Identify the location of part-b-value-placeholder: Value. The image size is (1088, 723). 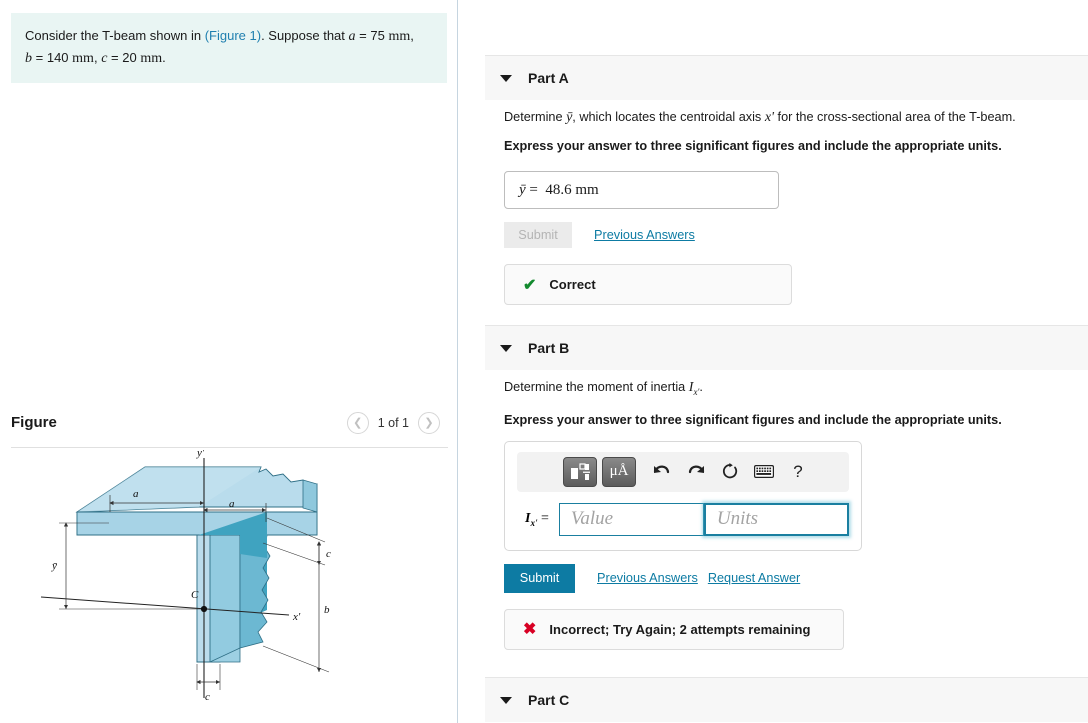
(592, 519).